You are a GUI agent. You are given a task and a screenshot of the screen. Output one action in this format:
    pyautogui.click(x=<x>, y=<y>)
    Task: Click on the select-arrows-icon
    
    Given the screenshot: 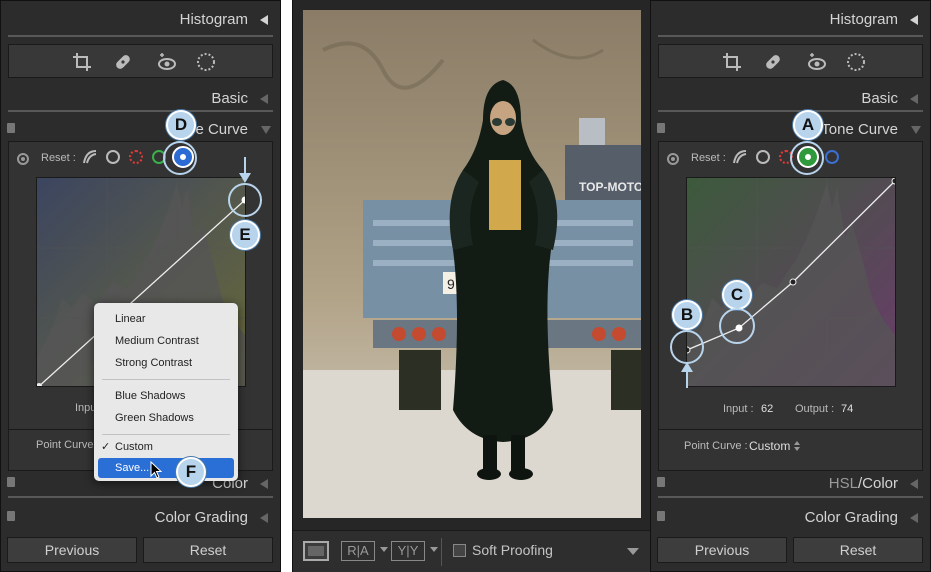 What is the action you would take?
    pyautogui.click(x=797, y=446)
    